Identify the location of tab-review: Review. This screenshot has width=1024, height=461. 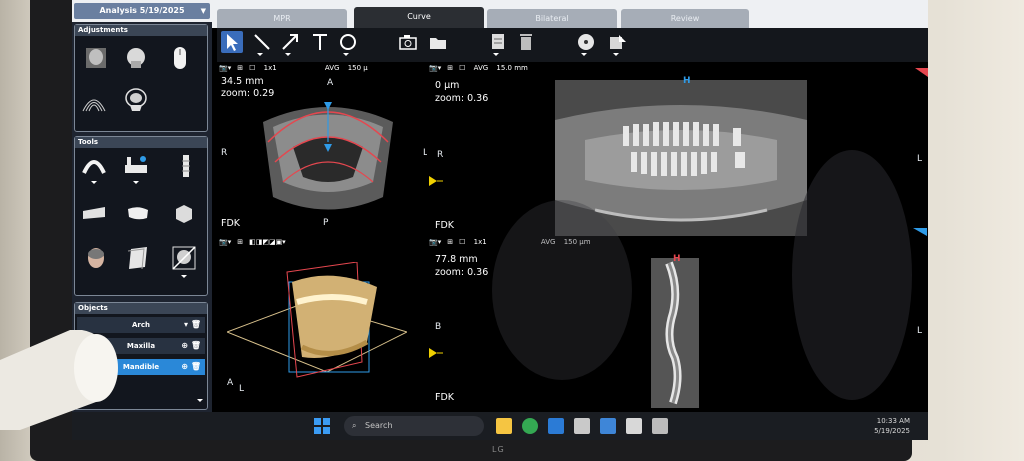
(685, 18).